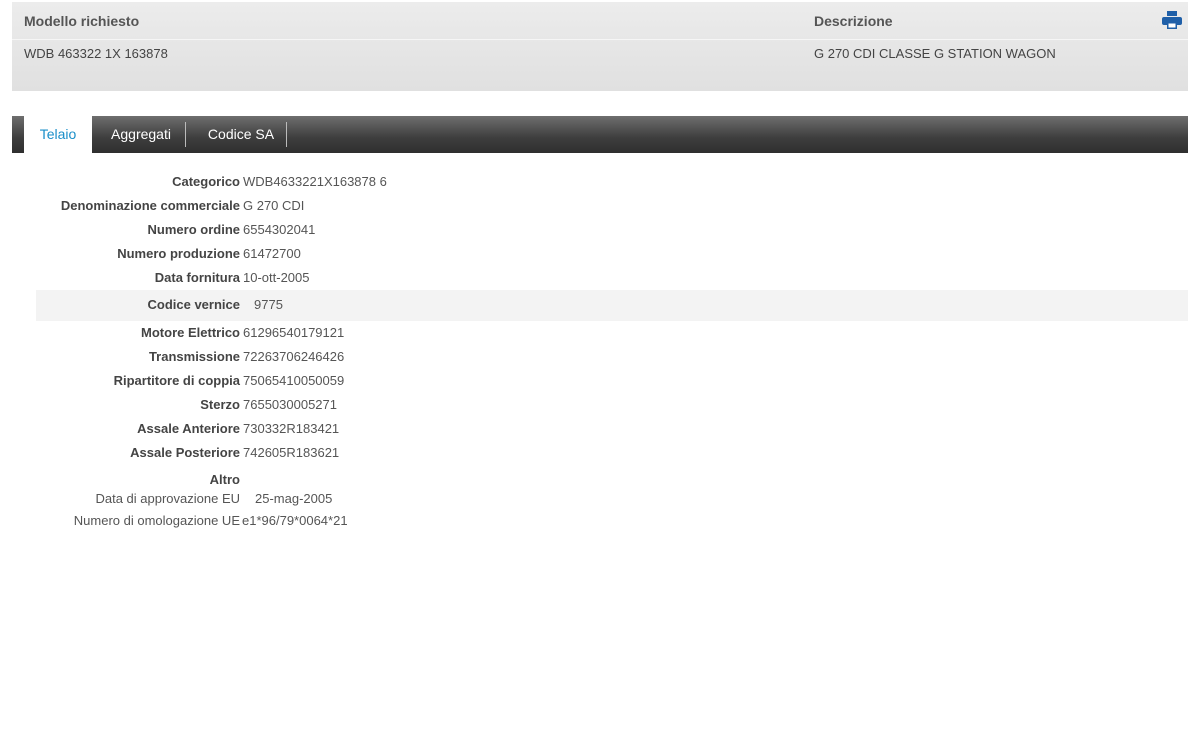 This screenshot has width=1200, height=738. What do you see at coordinates (612, 278) in the screenshot?
I see `detail-row-data-fornitura: Data fornitura 10-ott-2005` at bounding box center [612, 278].